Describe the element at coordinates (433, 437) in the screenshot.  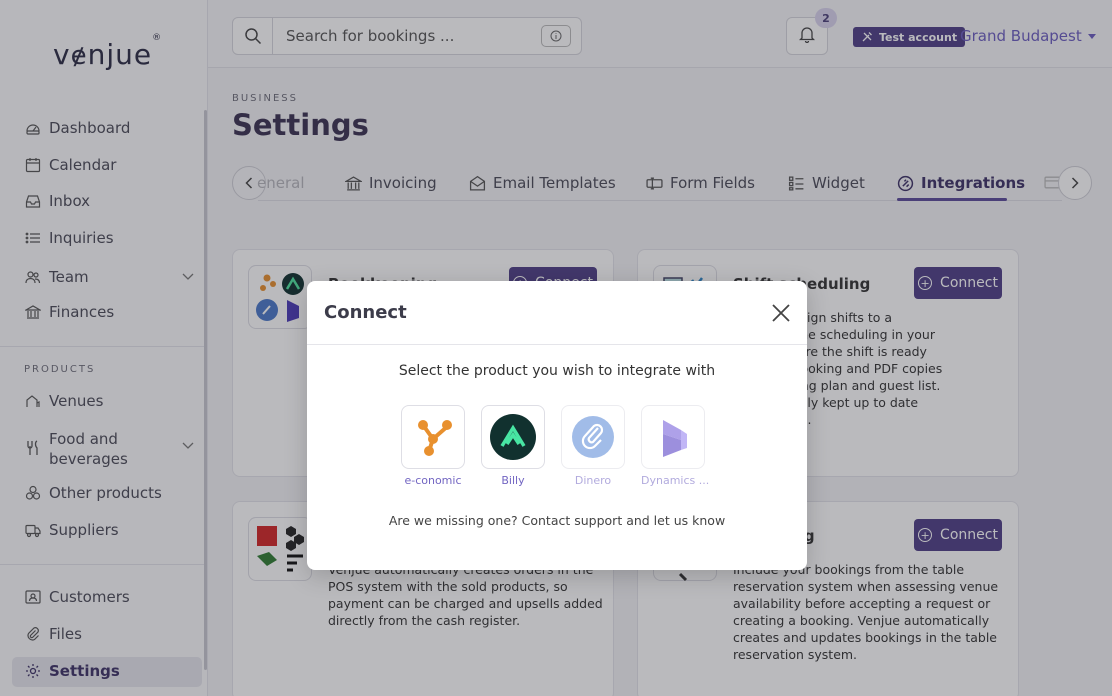
I see `e-conomic-logo-icon` at that location.